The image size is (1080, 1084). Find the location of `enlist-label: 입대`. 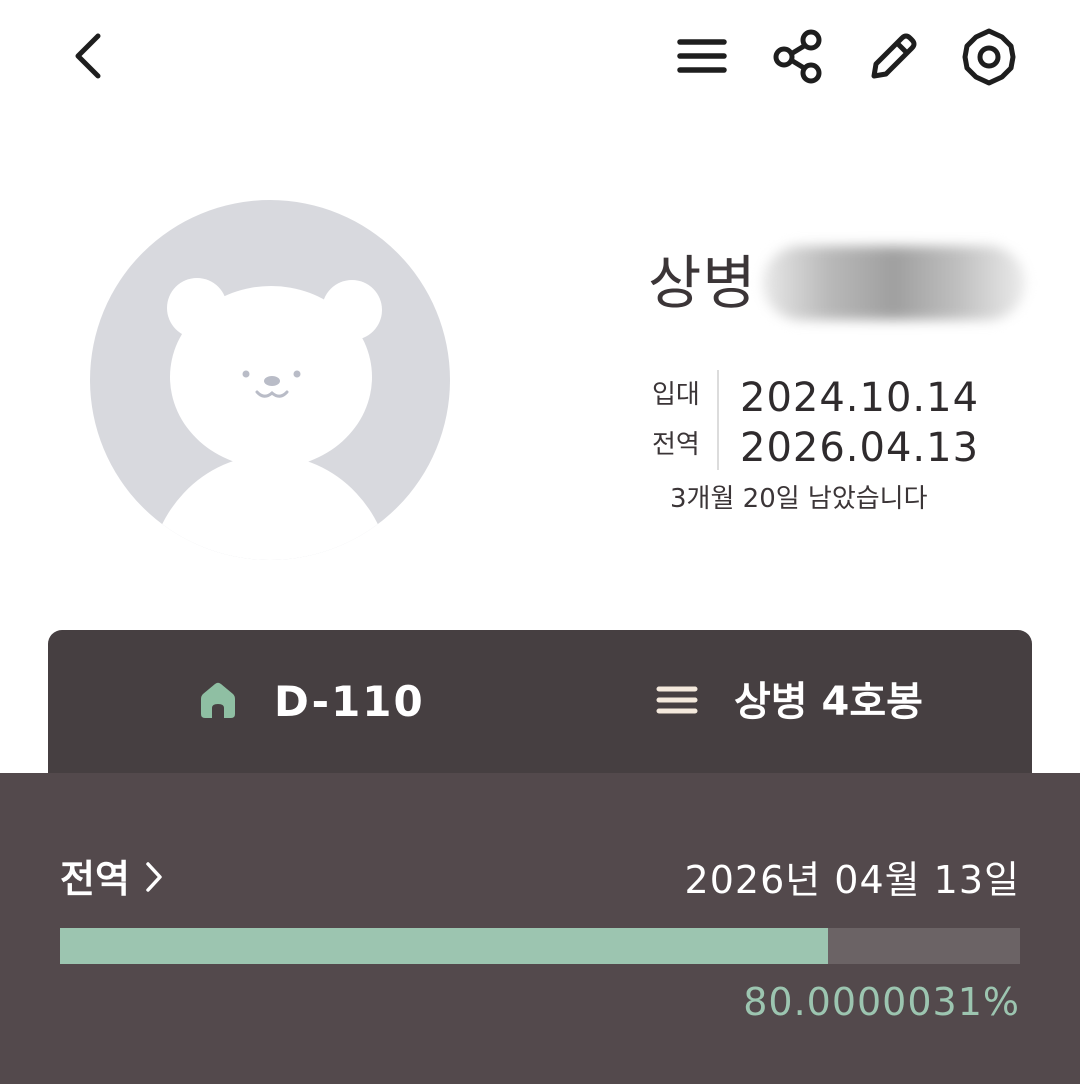

enlist-label: 입대 is located at coordinates (676, 395).